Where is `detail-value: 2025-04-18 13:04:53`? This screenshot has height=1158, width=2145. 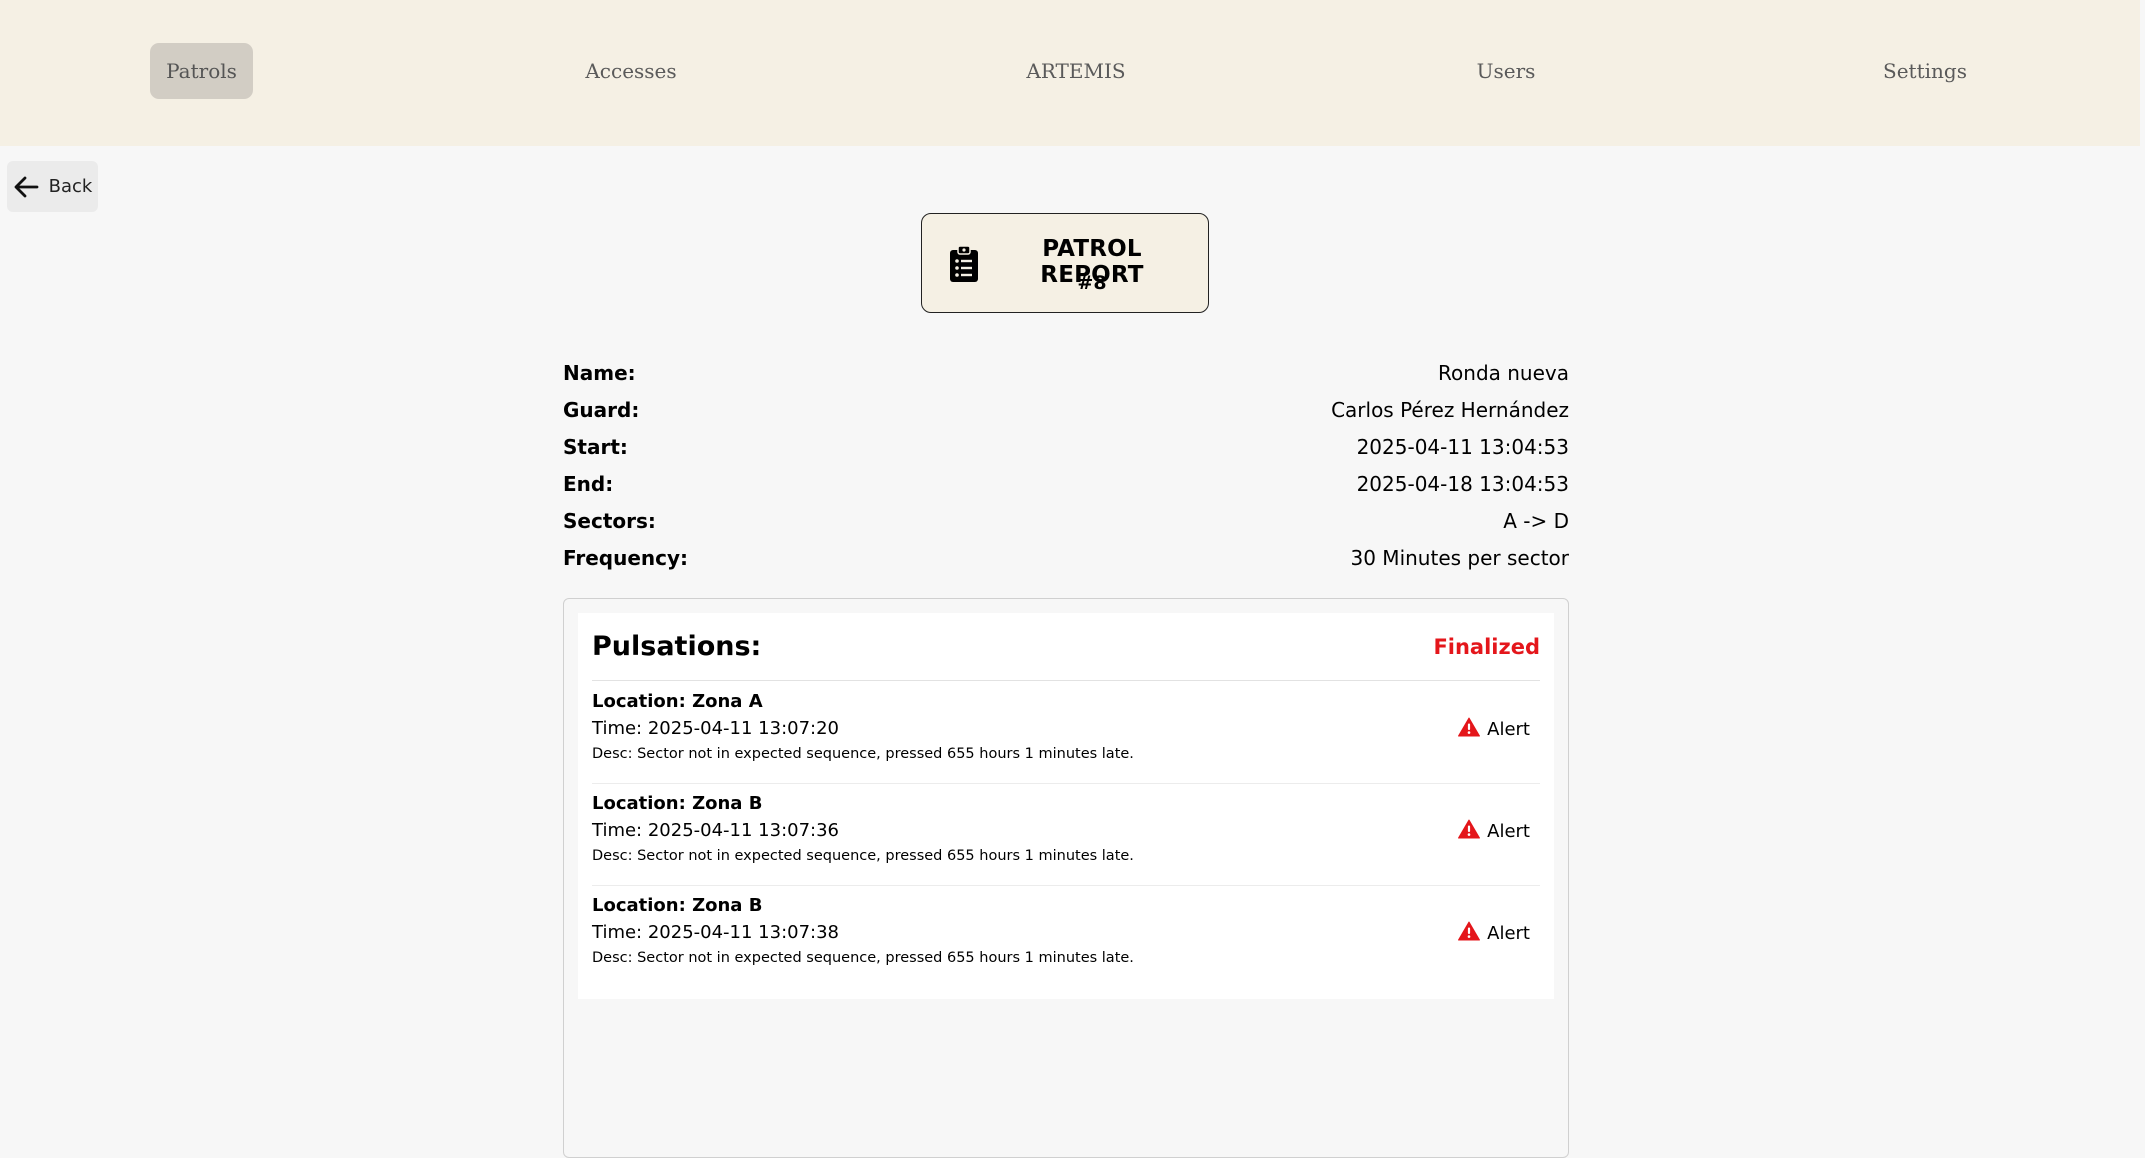
detail-value: 2025-04-18 13:04:53 is located at coordinates (1462, 484).